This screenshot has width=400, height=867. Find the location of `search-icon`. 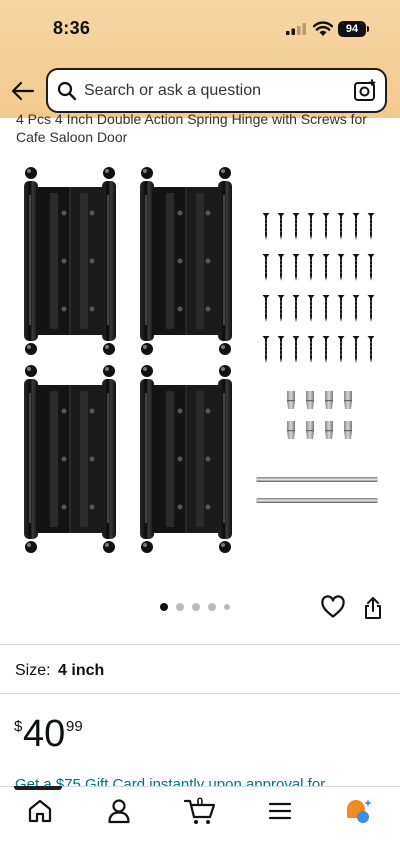

search-icon is located at coordinates (67, 91).